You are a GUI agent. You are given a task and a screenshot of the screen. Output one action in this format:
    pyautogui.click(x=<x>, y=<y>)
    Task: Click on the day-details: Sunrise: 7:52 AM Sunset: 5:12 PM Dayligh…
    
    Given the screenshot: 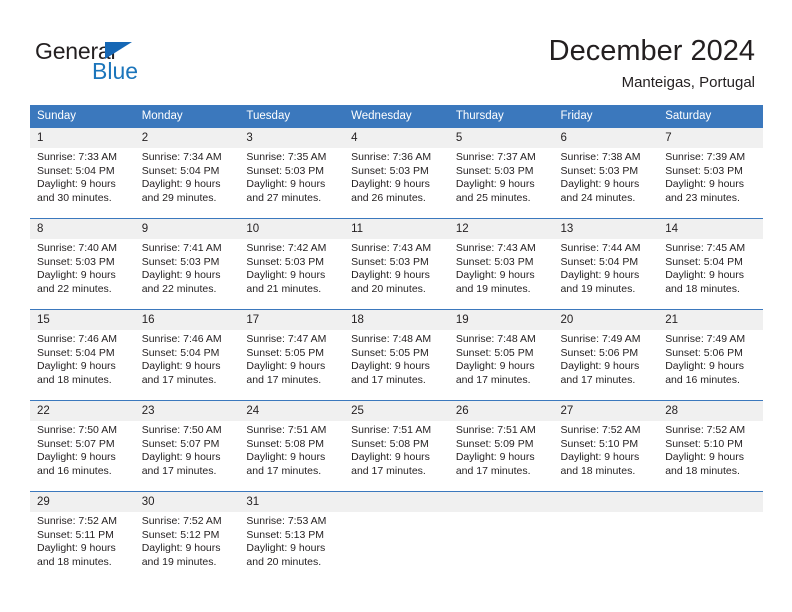 What is the action you would take?
    pyautogui.click(x=187, y=540)
    